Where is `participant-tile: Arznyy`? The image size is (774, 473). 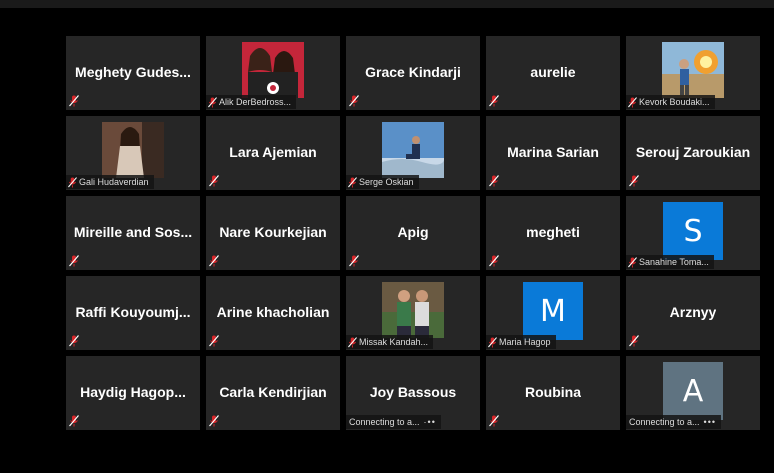 participant-tile: Arznyy is located at coordinates (693, 313).